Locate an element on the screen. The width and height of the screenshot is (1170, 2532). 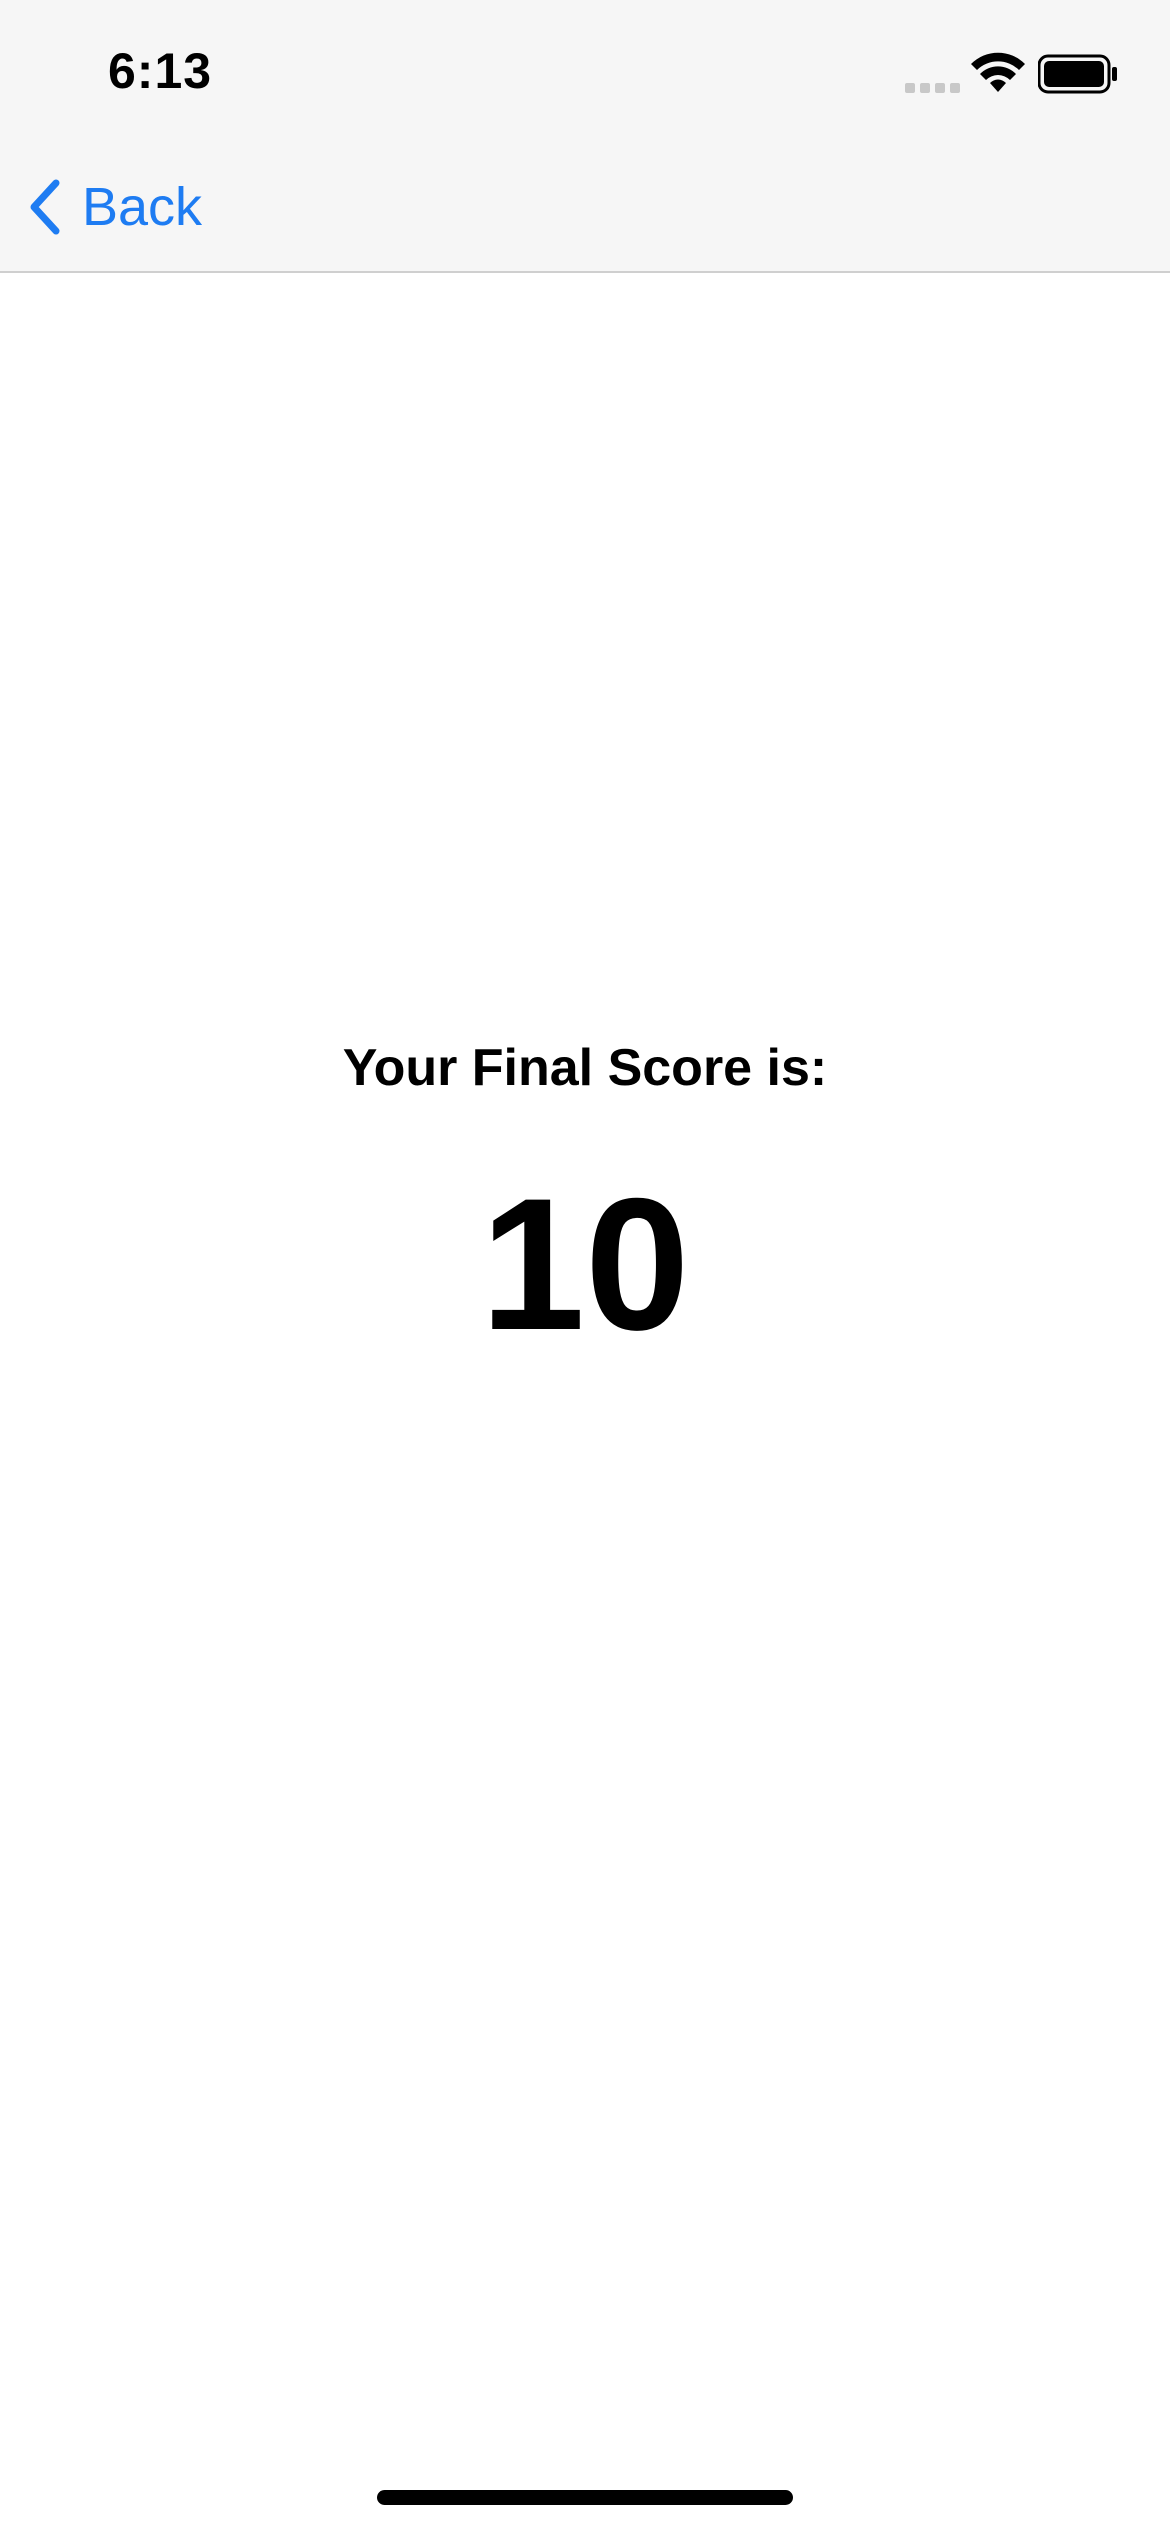
signal-icon is located at coordinates (932, 88).